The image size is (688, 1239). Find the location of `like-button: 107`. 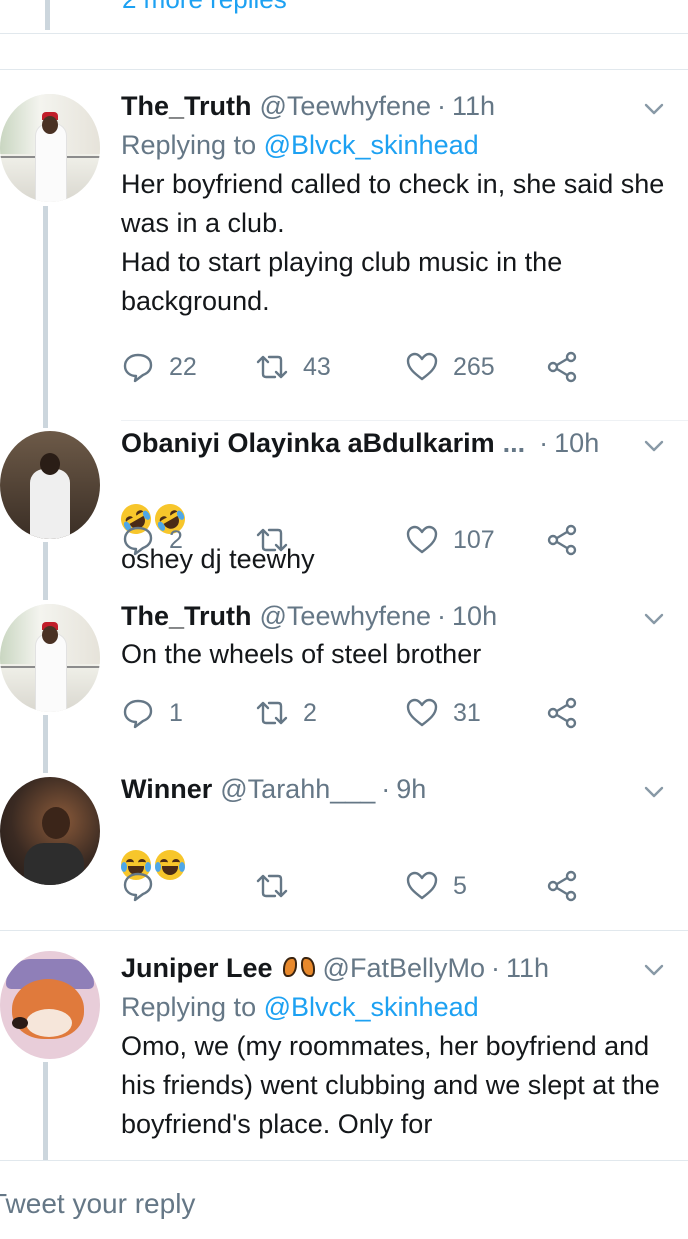

like-button: 107 is located at coordinates (450, 540).